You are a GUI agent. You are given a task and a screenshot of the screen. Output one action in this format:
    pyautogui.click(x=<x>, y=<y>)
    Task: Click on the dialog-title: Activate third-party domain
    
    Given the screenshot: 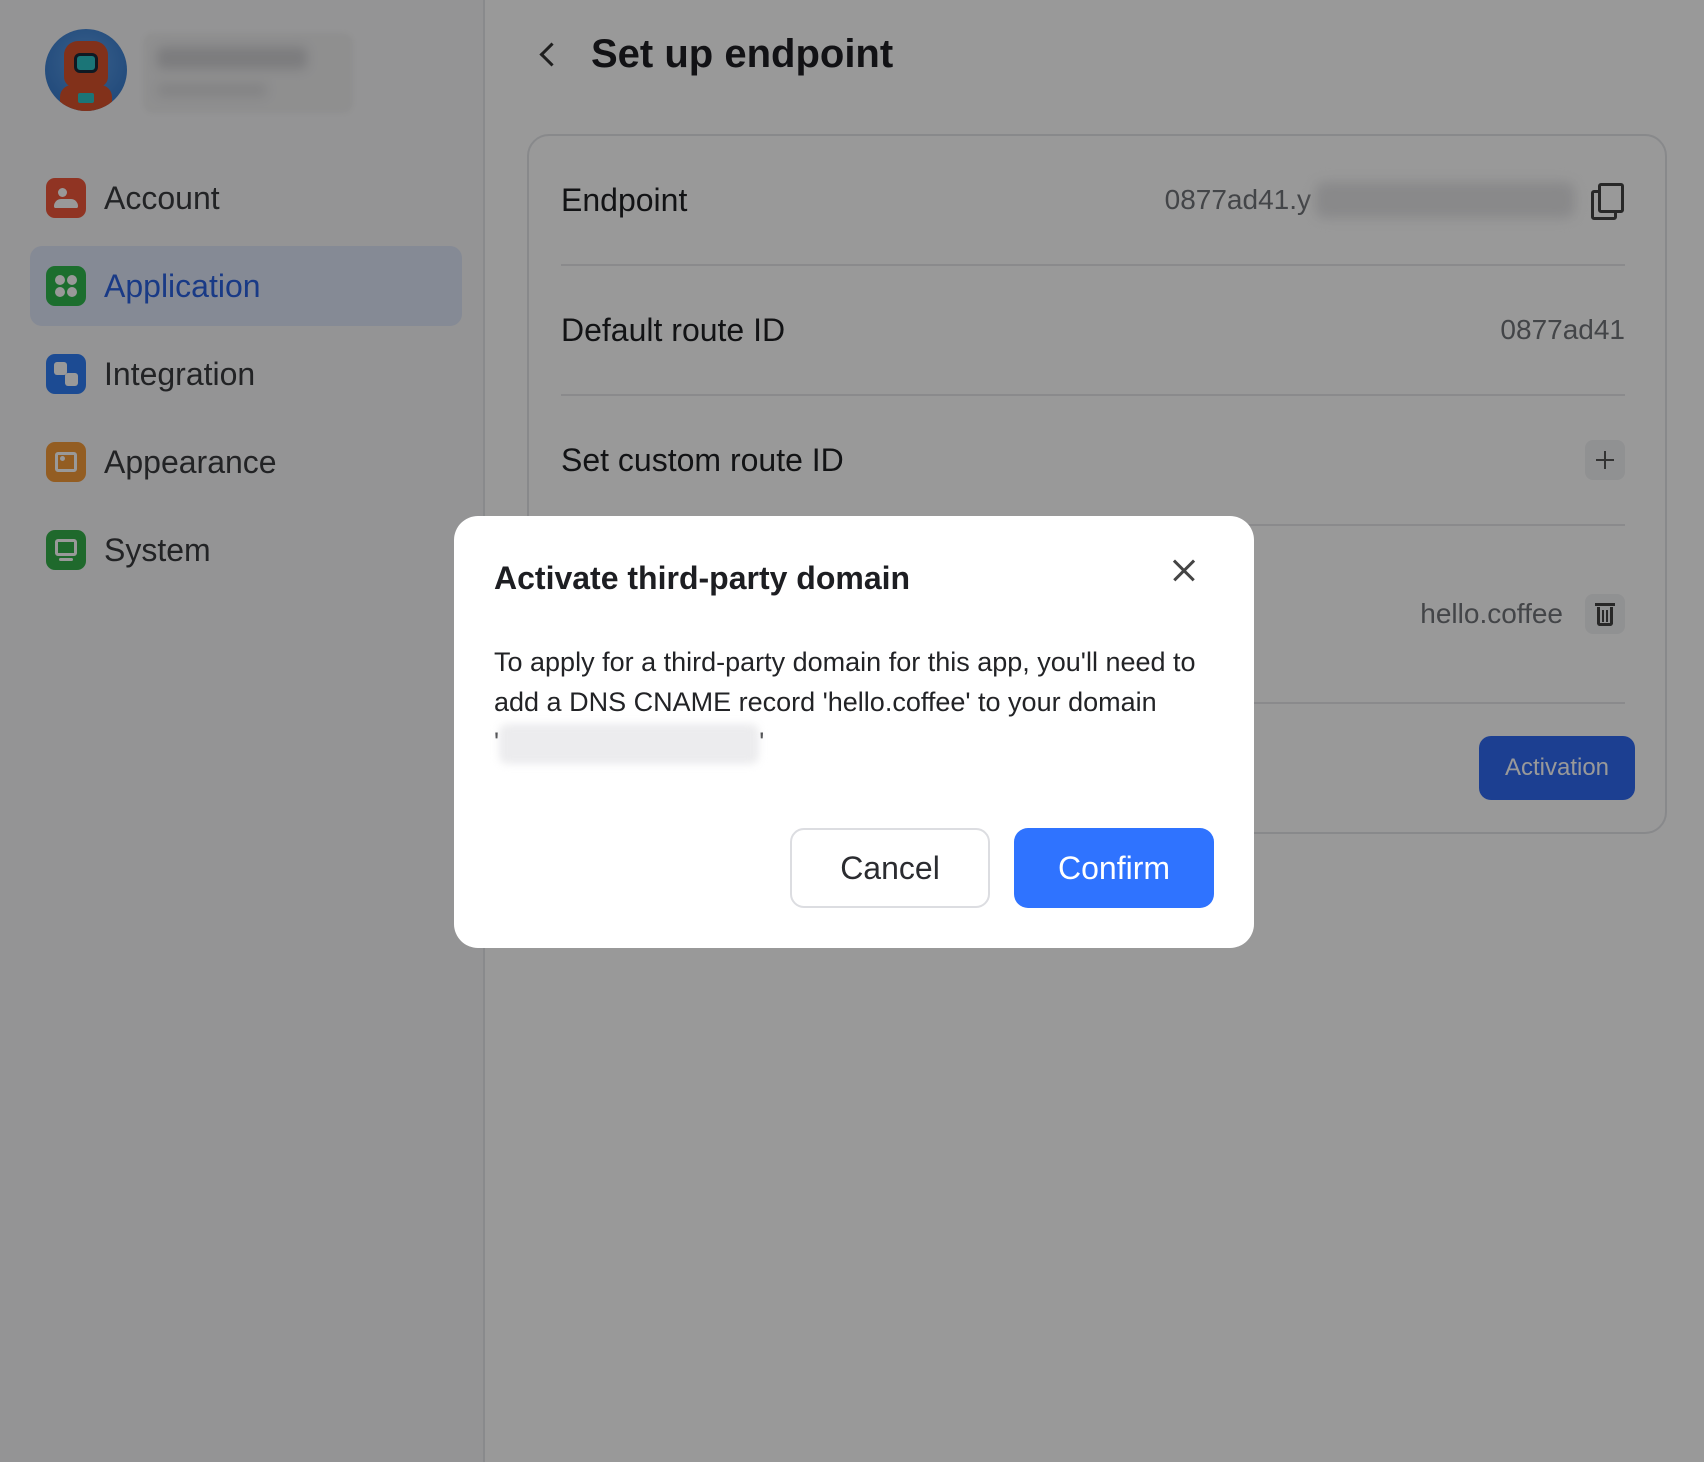 What is the action you would take?
    pyautogui.click(x=702, y=578)
    